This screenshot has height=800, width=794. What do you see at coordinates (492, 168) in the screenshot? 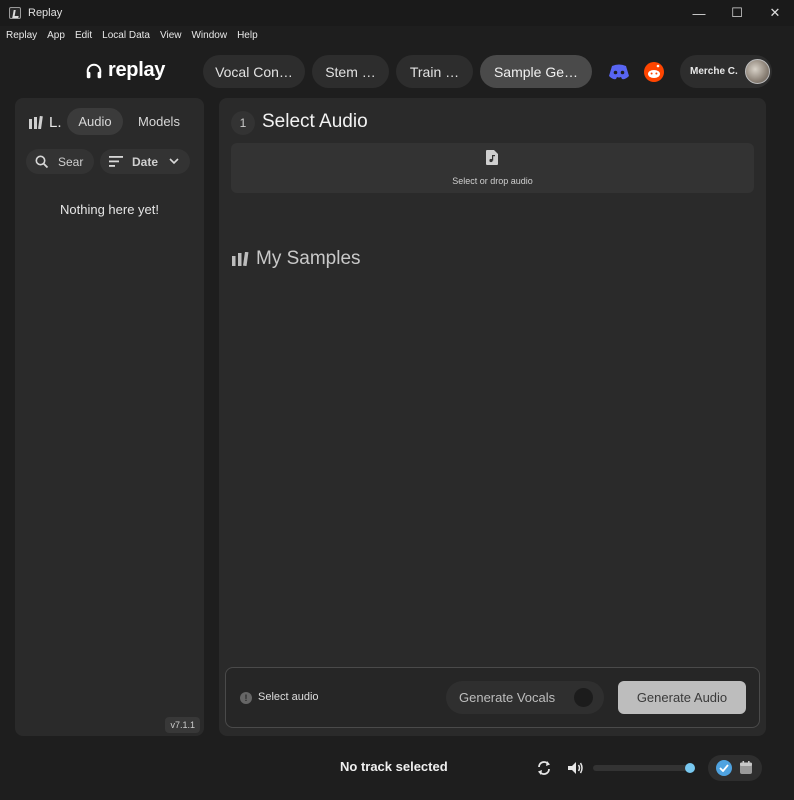
I see `audio-drop-zone: Select or drop audio` at bounding box center [492, 168].